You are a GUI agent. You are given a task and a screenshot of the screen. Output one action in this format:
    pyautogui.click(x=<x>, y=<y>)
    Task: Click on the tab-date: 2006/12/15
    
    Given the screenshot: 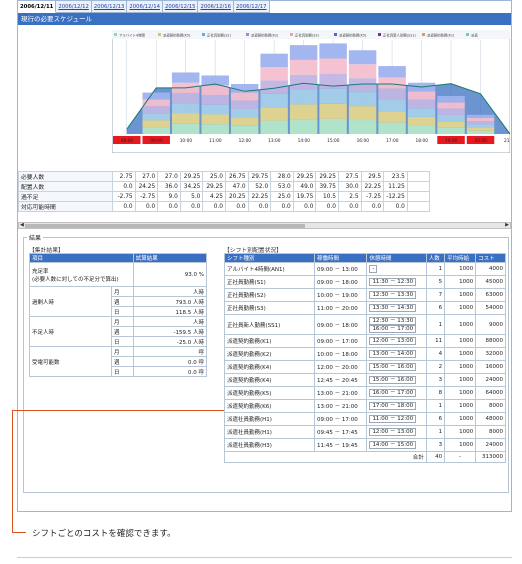 What is the action you would take?
    pyautogui.click(x=180, y=7)
    